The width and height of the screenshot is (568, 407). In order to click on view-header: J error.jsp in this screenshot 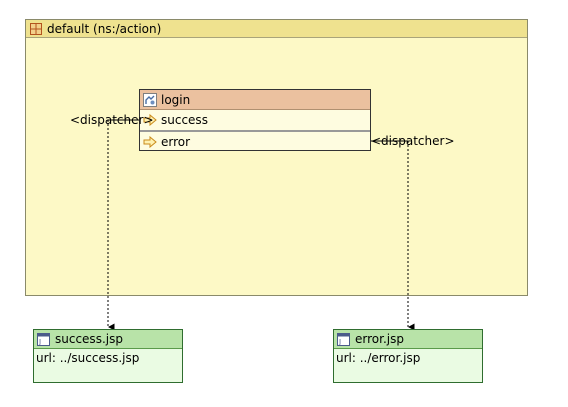, I will do `click(408, 339)`.